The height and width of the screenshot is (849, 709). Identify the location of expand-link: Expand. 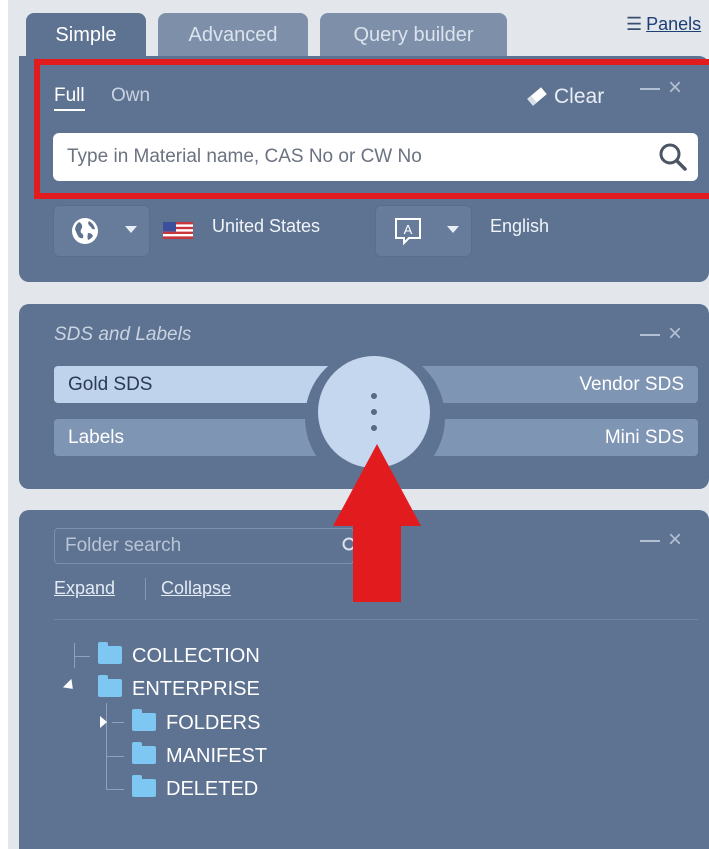
(84, 588).